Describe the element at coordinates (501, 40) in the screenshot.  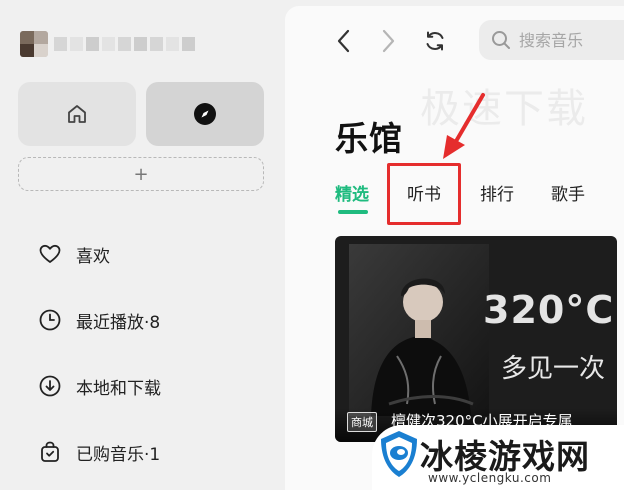
I see `search-icon` at that location.